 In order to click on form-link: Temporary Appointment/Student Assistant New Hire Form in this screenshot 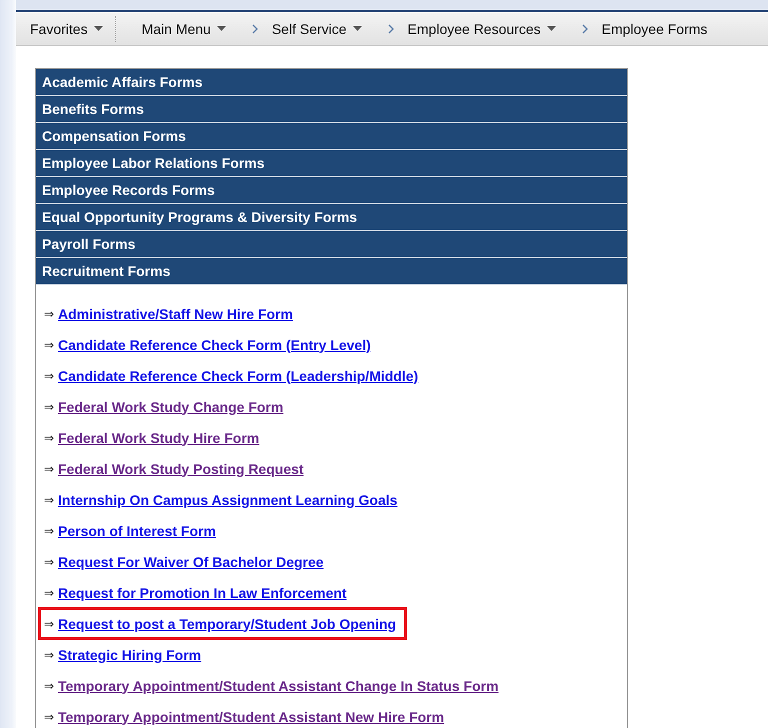, I will do `click(251, 716)`.